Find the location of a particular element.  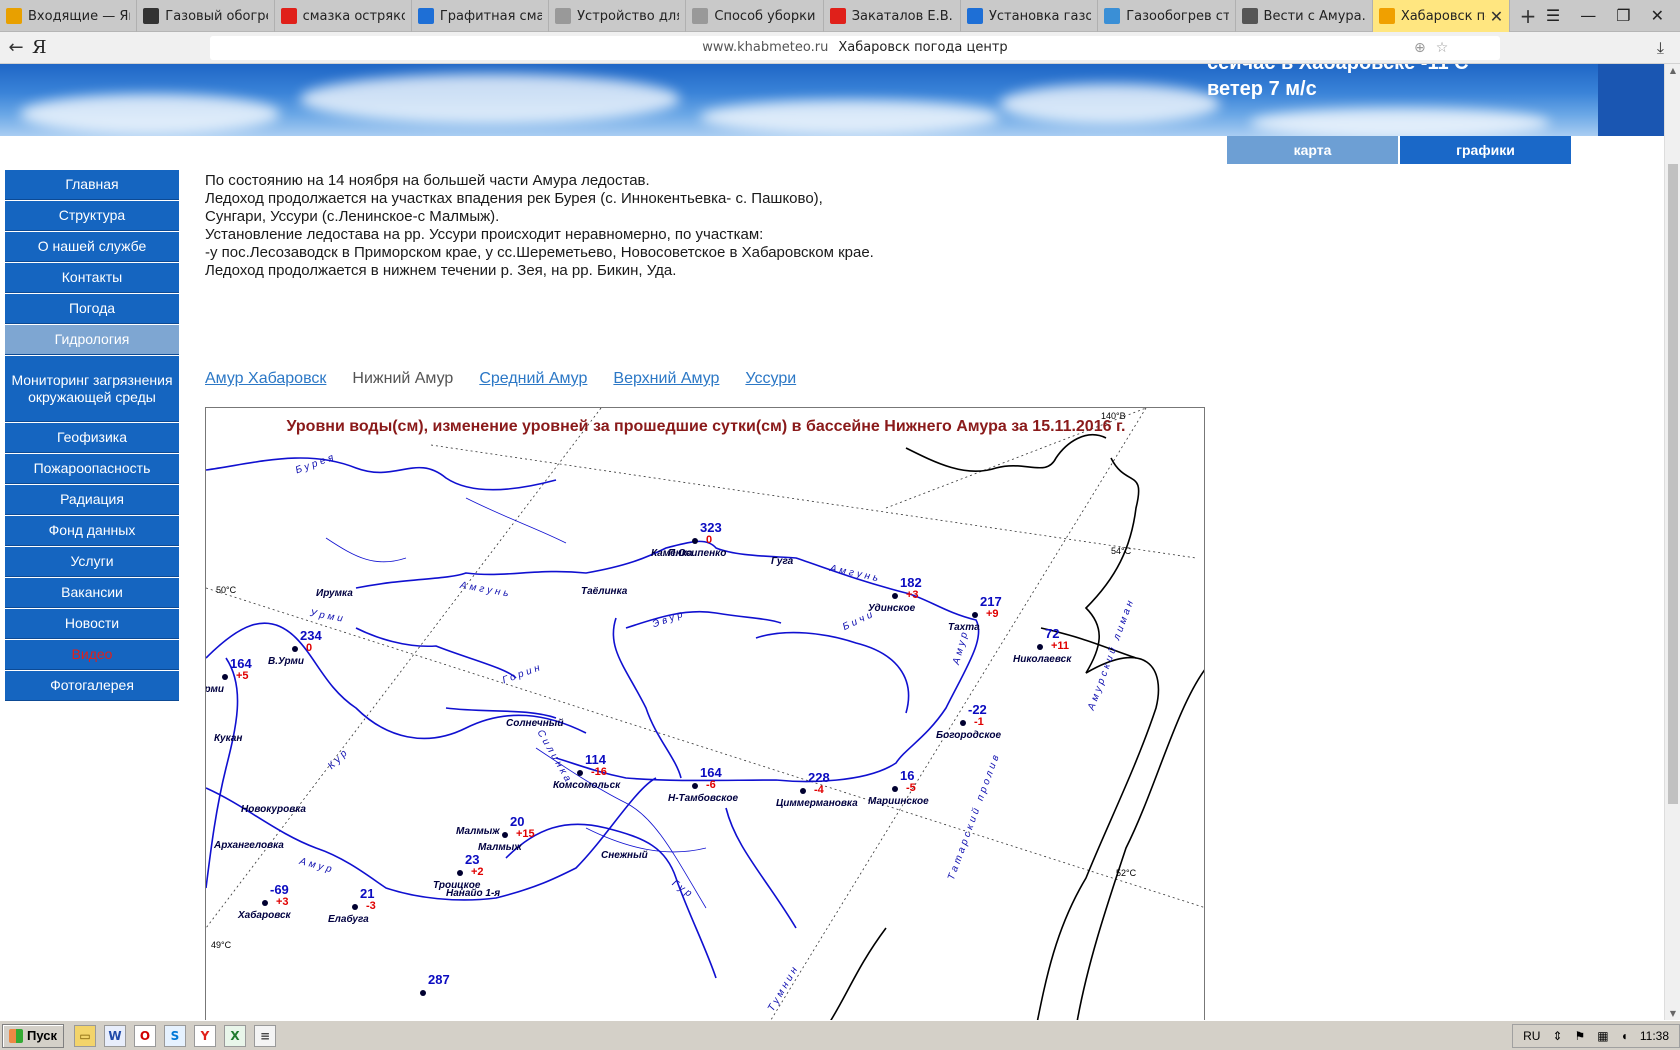

browser-tab: Установка газов is located at coordinates (1030, 16).